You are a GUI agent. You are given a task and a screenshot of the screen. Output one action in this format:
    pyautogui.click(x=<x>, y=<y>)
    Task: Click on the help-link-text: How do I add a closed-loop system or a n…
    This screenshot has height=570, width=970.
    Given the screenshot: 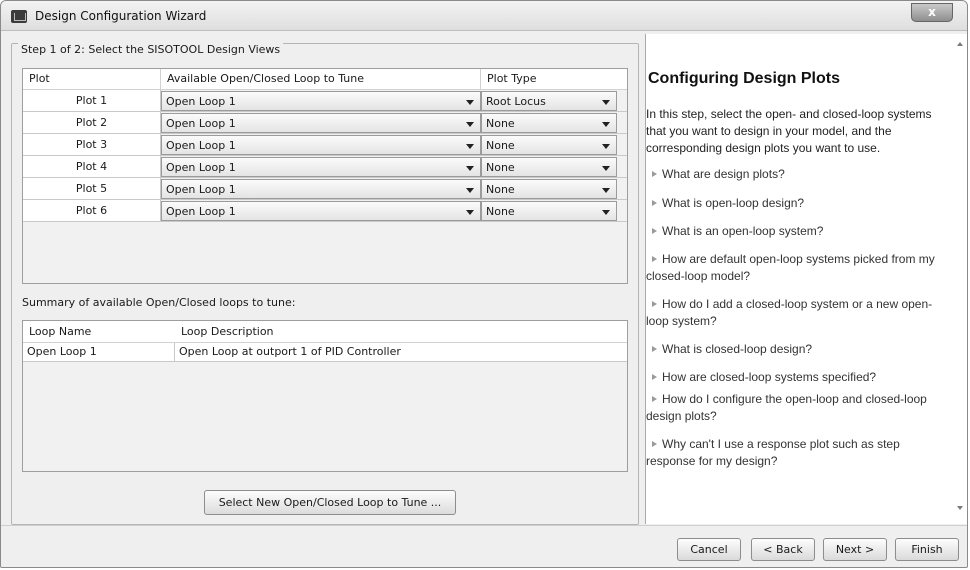 What is the action you would take?
    pyautogui.click(x=789, y=312)
    